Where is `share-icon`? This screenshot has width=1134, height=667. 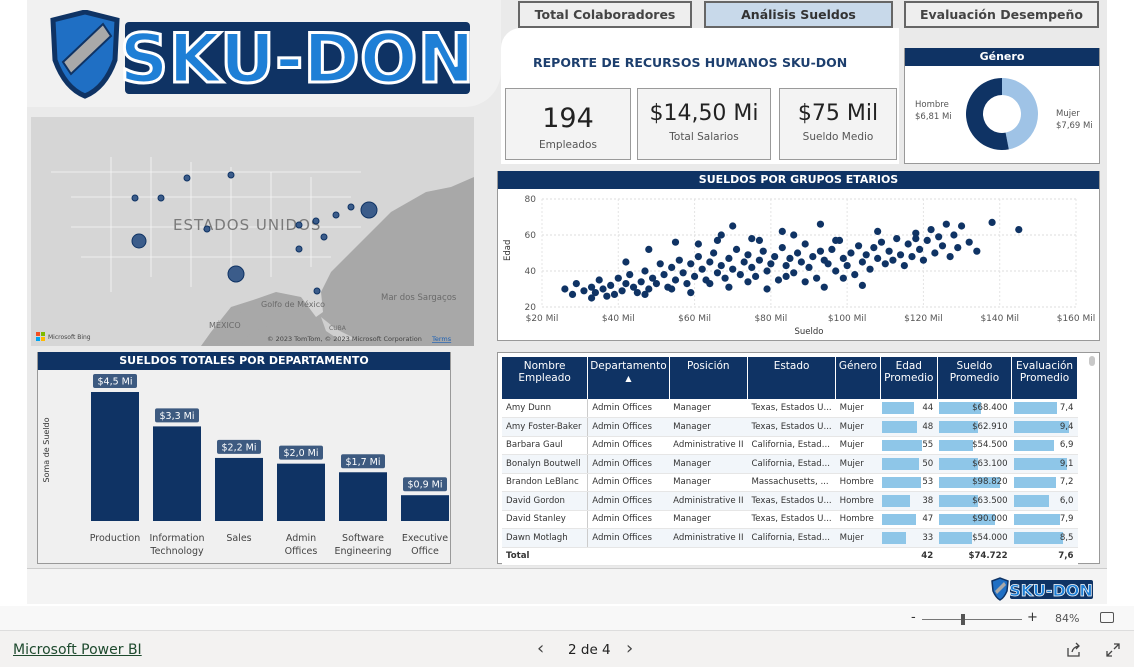 share-icon is located at coordinates (1074, 650).